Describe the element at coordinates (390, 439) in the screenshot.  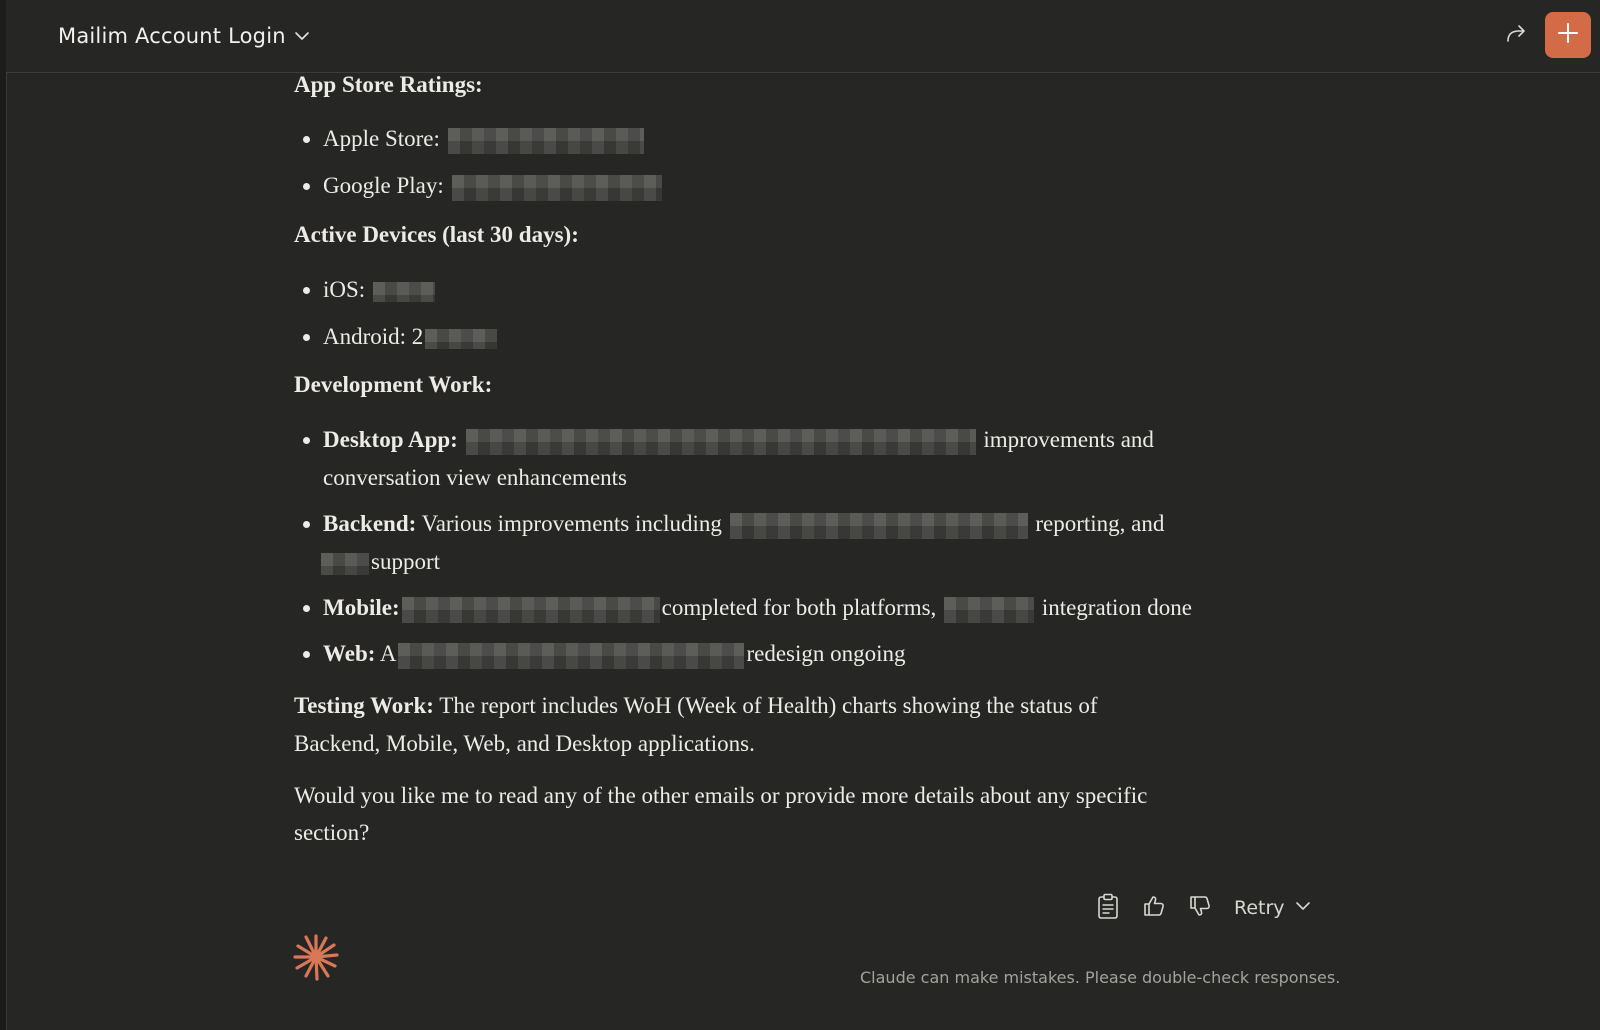
I see `list-item-label: Desktop App:` at that location.